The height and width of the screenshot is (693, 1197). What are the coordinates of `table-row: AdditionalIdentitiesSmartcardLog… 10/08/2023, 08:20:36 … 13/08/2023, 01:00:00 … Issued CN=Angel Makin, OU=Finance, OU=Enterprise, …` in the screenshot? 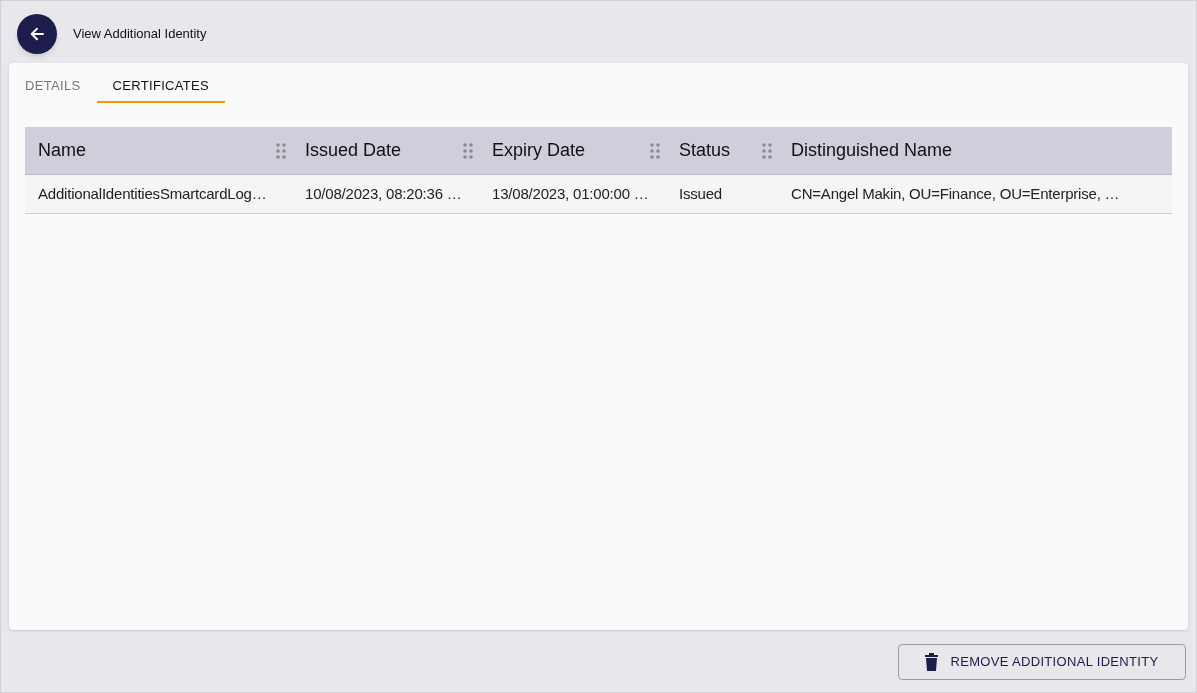 It's located at (598, 194).